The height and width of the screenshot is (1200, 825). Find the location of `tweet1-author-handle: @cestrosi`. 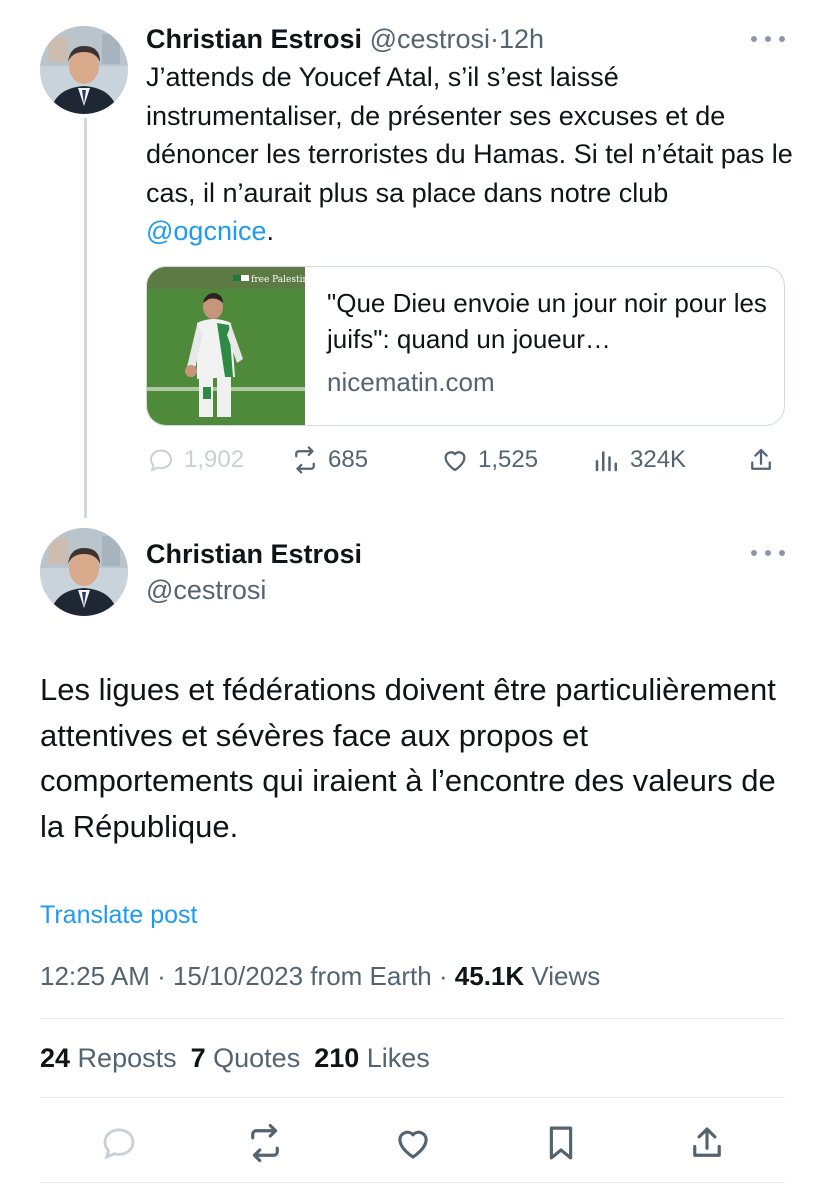

tweet1-author-handle: @cestrosi is located at coordinates (430, 39).